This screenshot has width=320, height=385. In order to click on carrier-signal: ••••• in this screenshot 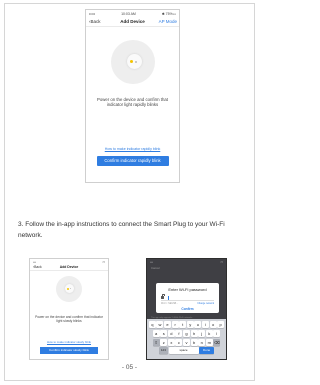, I will do `click(92, 13)`.